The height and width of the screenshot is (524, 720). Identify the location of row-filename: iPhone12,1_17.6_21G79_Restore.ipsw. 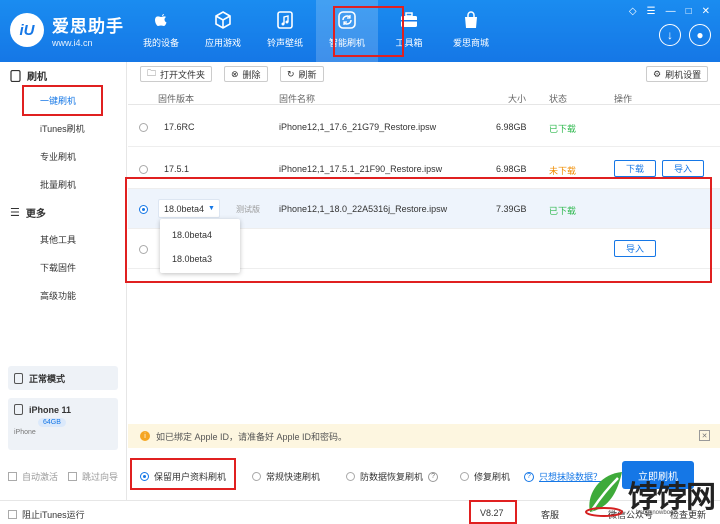
(358, 127).